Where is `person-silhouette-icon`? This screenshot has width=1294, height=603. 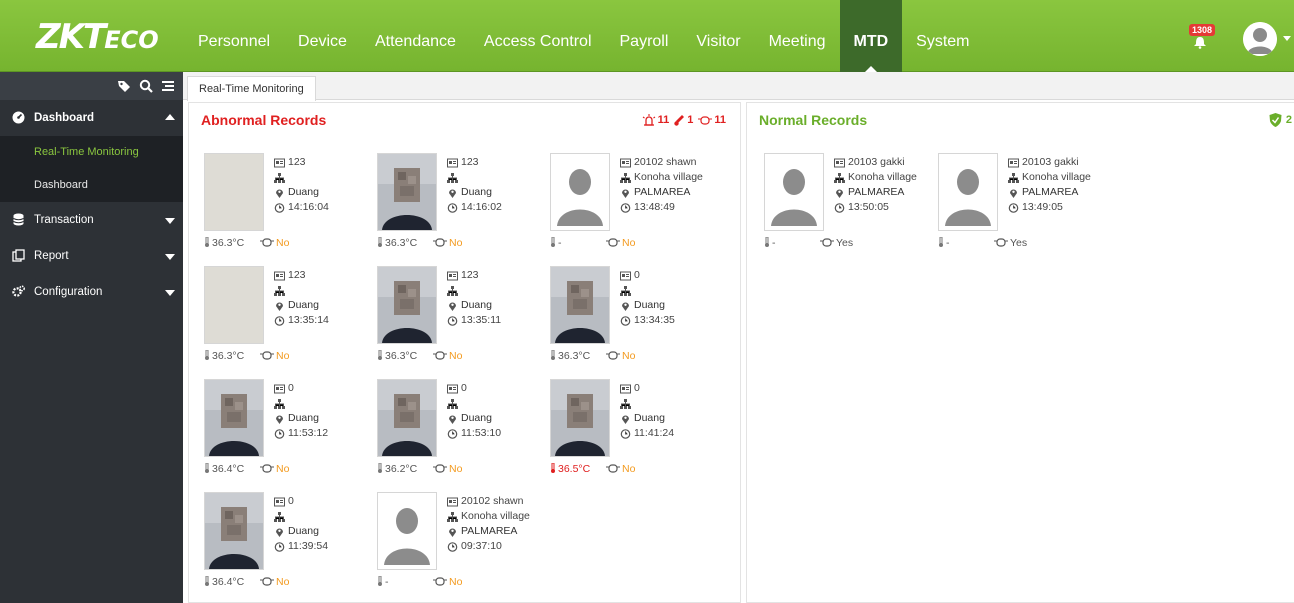
person-silhouette-icon is located at coordinates (968, 192).